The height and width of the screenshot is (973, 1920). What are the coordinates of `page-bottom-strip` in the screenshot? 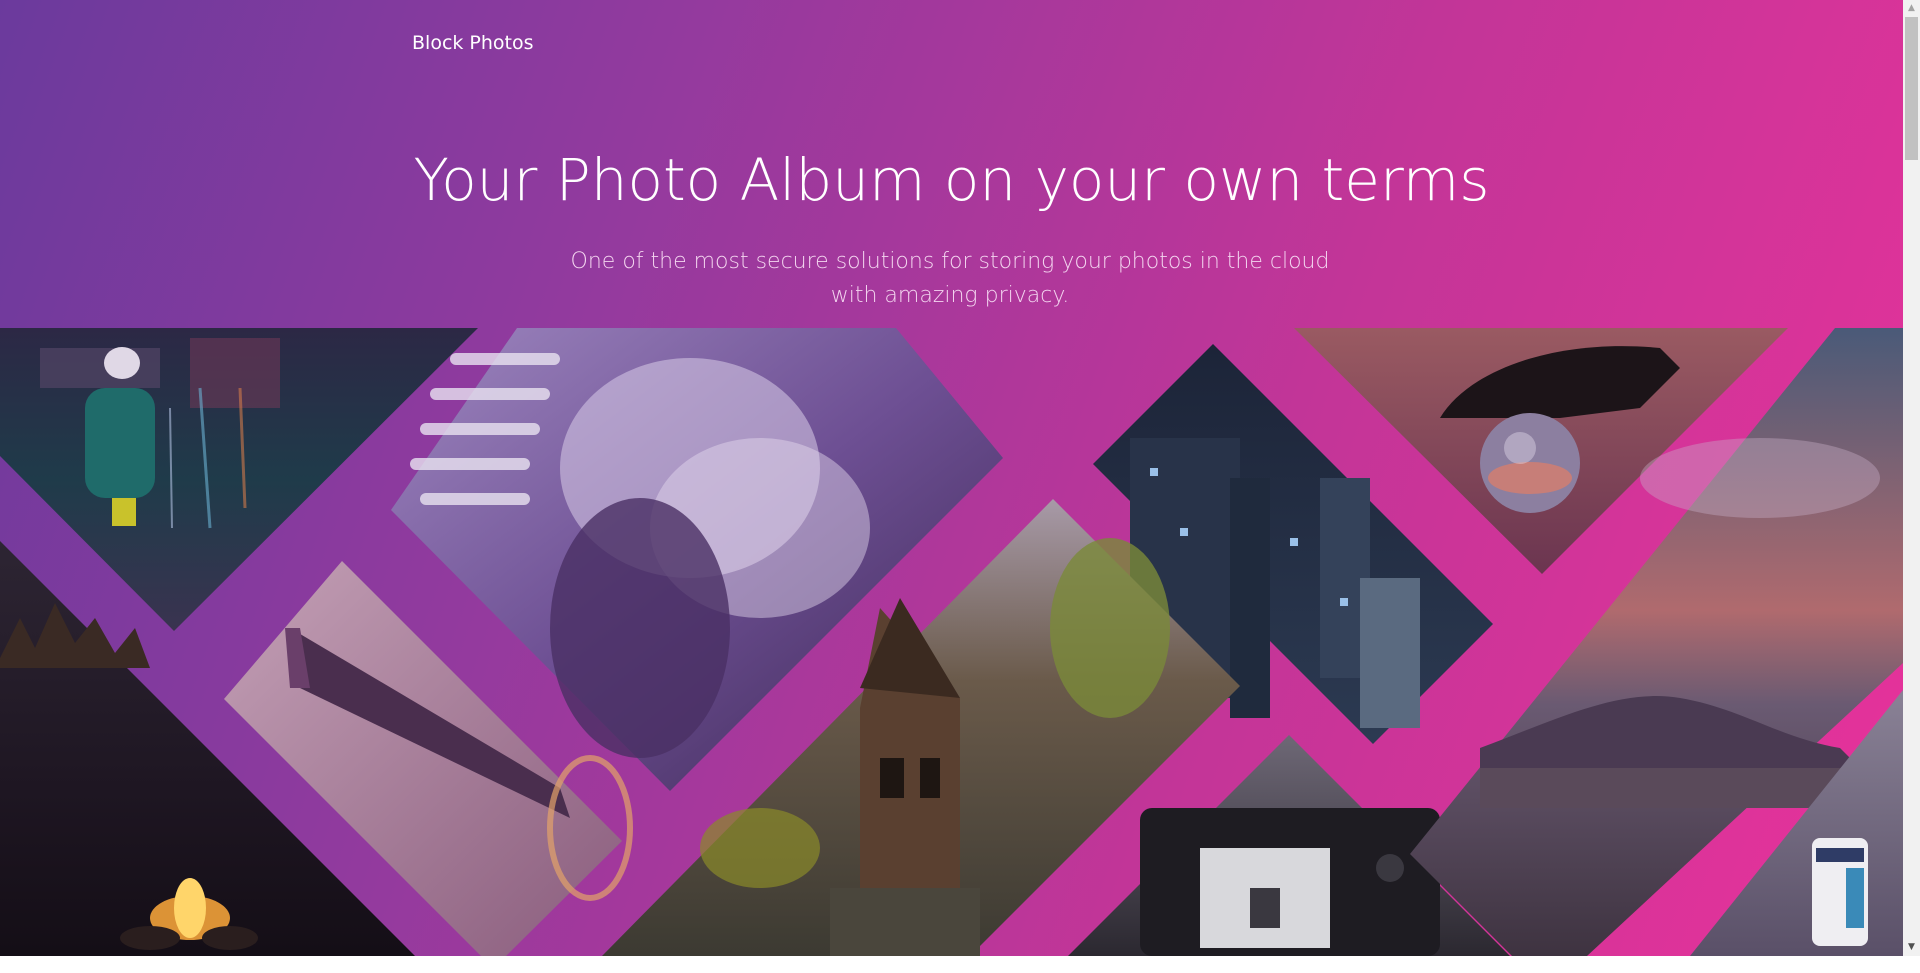 It's located at (960, 964).